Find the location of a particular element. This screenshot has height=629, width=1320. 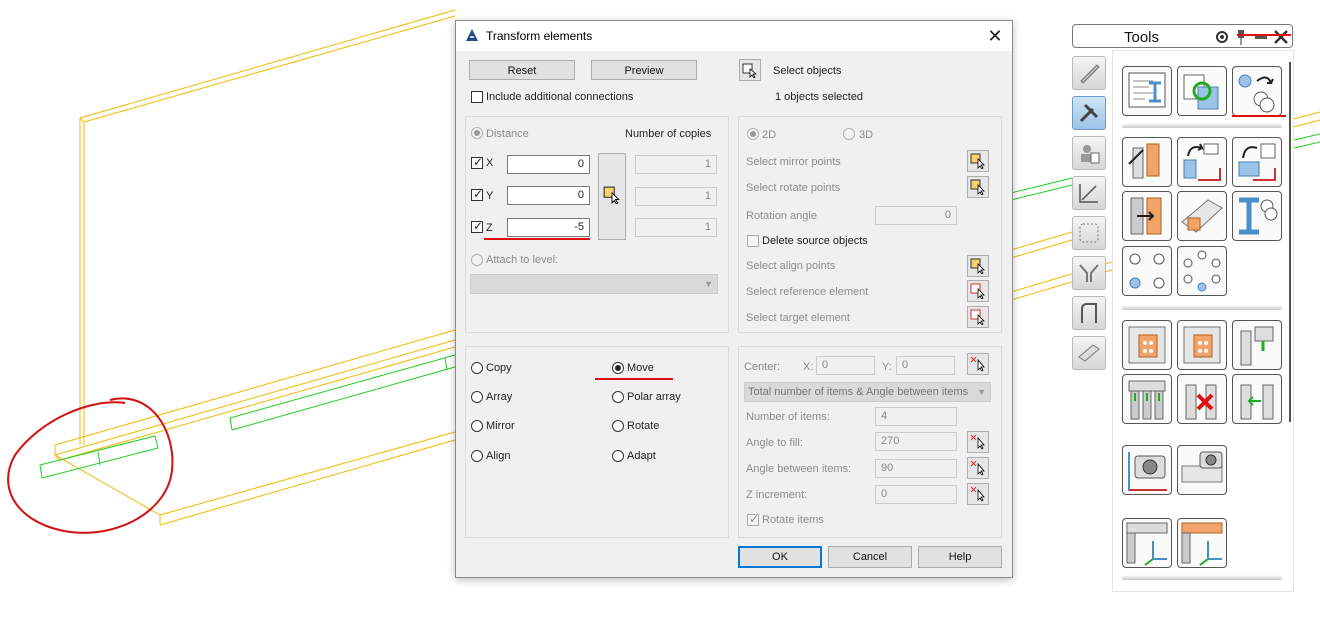

tool-view-snapshot-button is located at coordinates (1202, 470).